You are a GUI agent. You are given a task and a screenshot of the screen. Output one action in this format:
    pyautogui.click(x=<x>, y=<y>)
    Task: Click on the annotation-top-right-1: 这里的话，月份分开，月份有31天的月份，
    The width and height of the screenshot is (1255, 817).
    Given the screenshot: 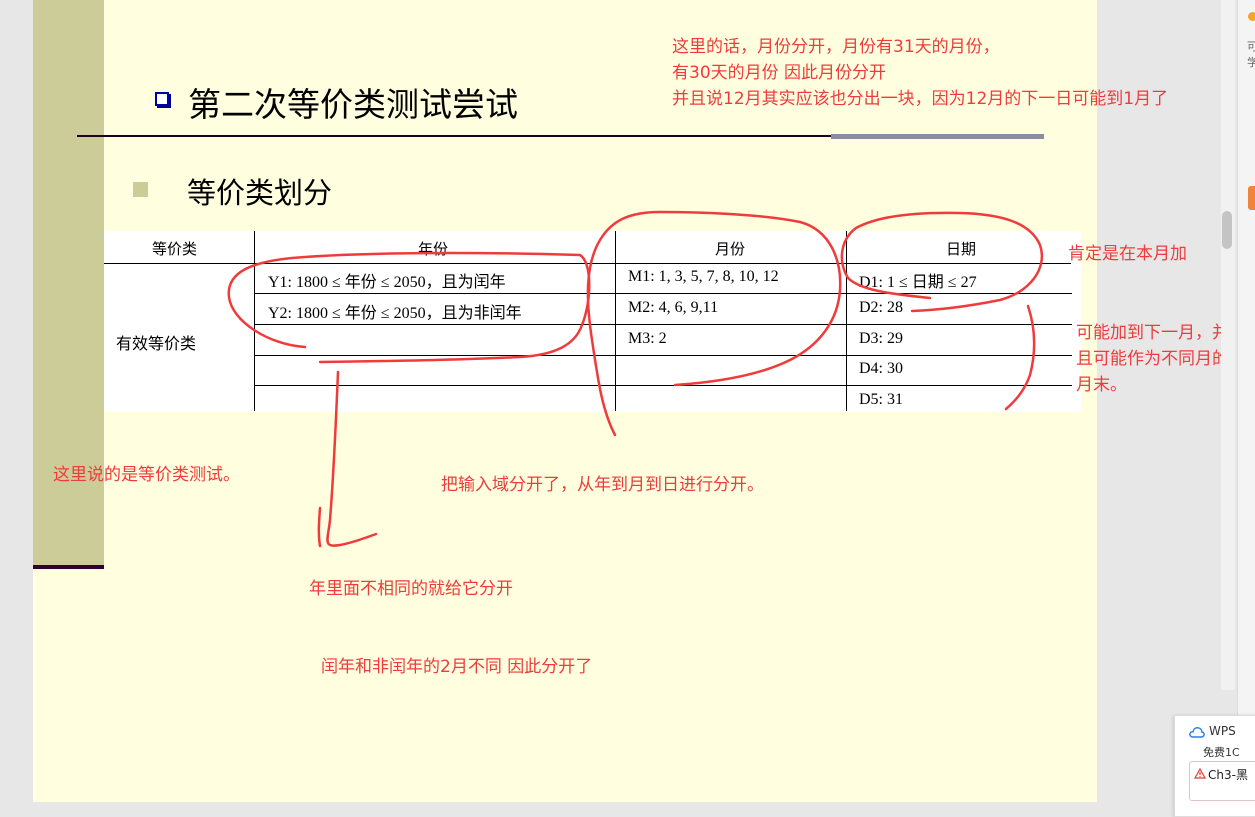 What is the action you would take?
    pyautogui.click(x=836, y=47)
    